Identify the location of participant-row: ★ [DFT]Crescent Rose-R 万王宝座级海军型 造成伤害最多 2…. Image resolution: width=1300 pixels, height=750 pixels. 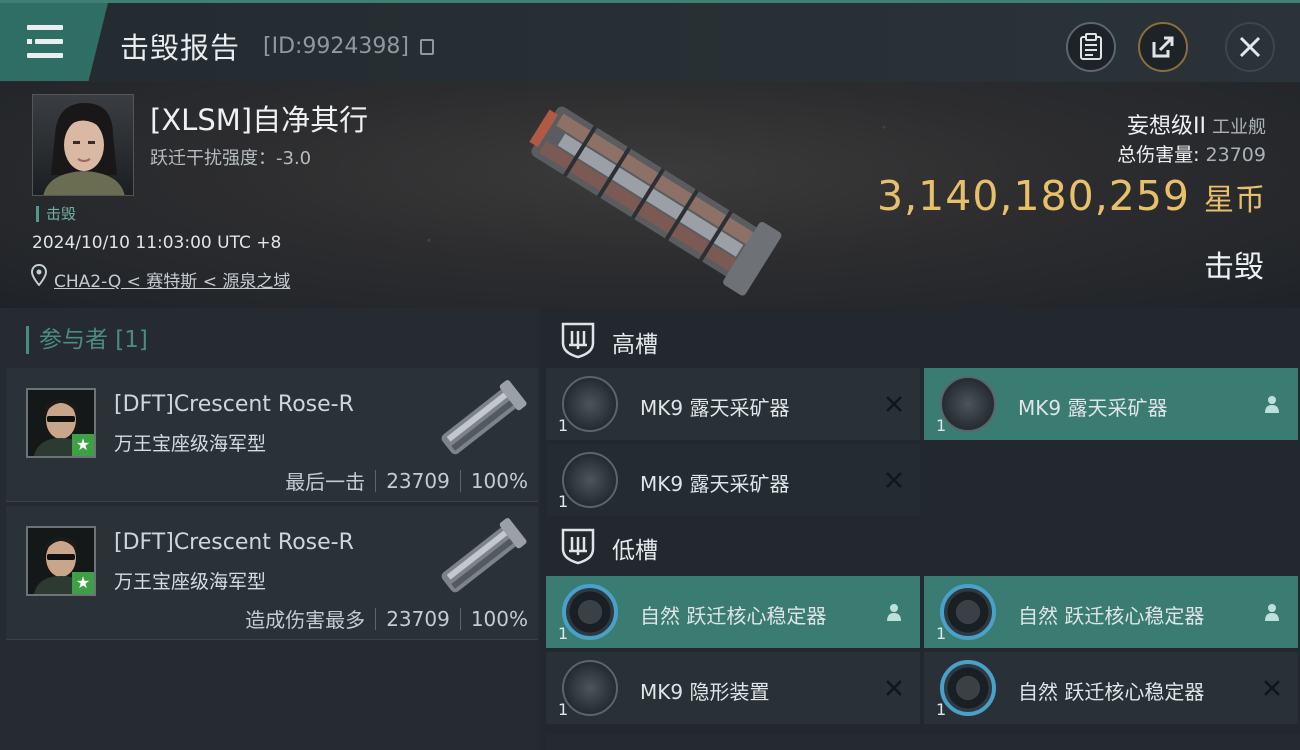
(272, 573).